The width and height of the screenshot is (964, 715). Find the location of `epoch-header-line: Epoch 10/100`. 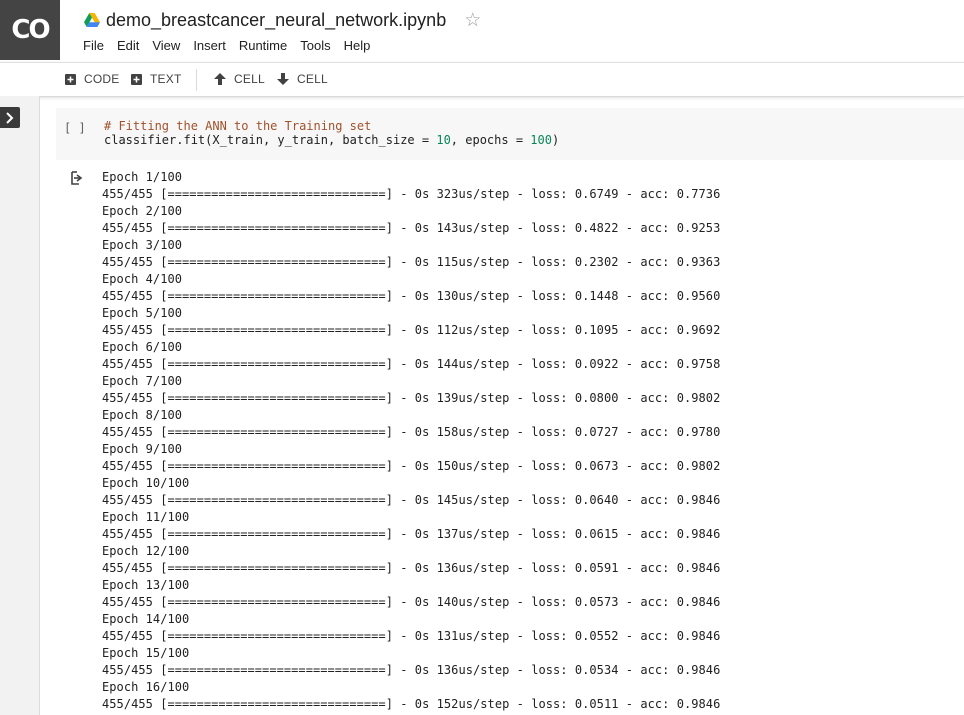

epoch-header-line: Epoch 10/100 is located at coordinates (146, 483).